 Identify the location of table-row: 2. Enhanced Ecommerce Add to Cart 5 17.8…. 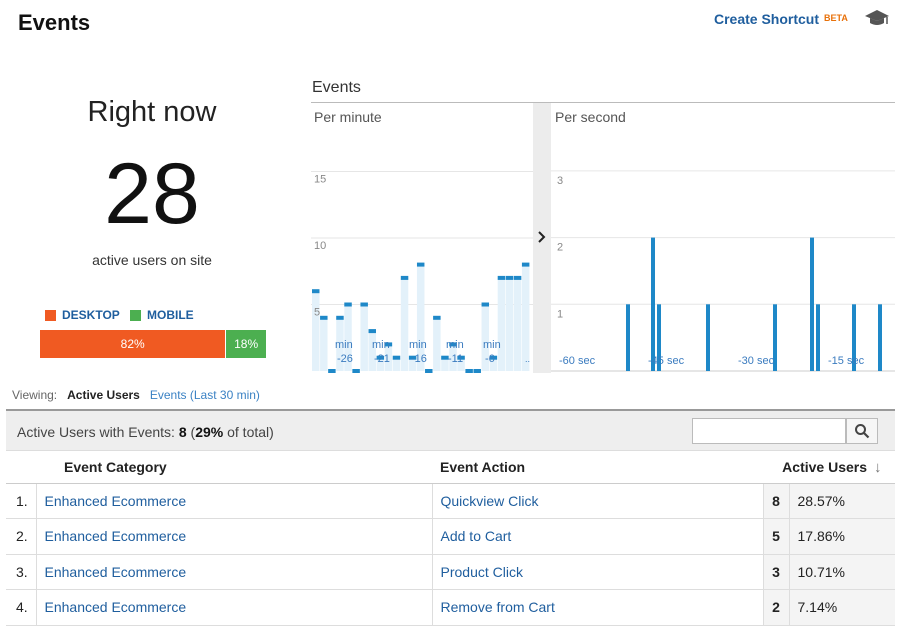
(450, 536).